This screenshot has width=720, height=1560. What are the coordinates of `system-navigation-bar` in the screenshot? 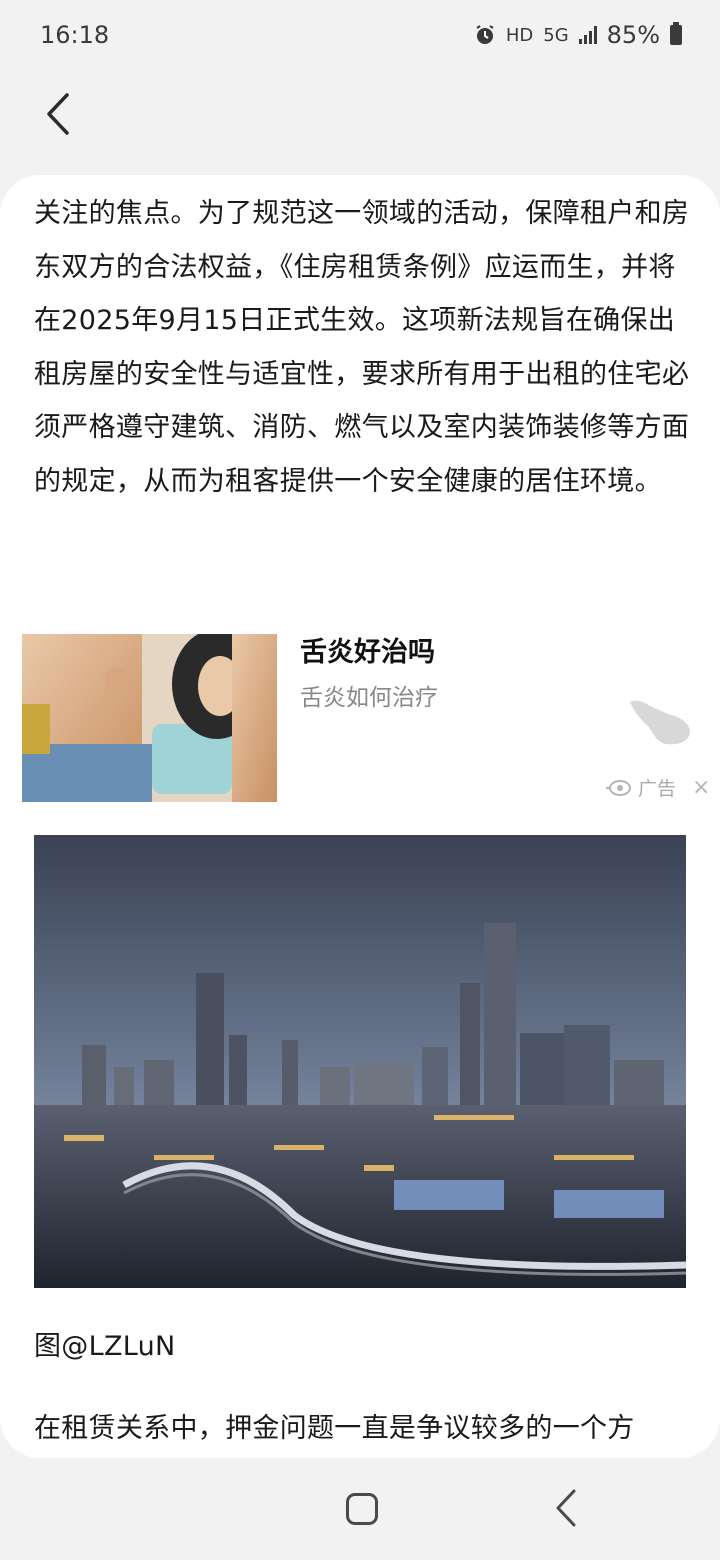 It's located at (360, 1509).